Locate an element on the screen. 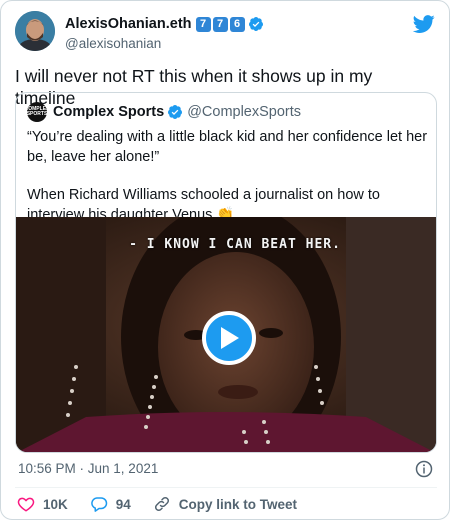 The height and width of the screenshot is (520, 450). play-icon is located at coordinates (230, 338).